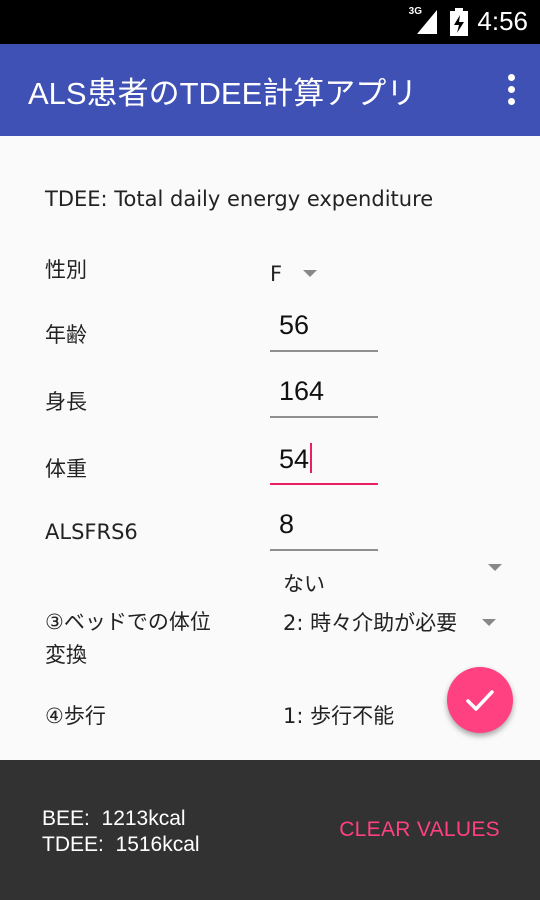  I want to click on weight-value: 54, so click(294, 459).